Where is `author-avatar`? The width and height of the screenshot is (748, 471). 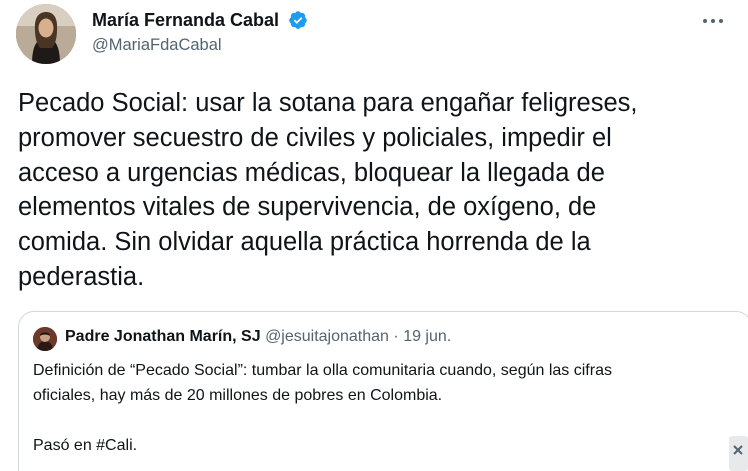 author-avatar is located at coordinates (46, 34).